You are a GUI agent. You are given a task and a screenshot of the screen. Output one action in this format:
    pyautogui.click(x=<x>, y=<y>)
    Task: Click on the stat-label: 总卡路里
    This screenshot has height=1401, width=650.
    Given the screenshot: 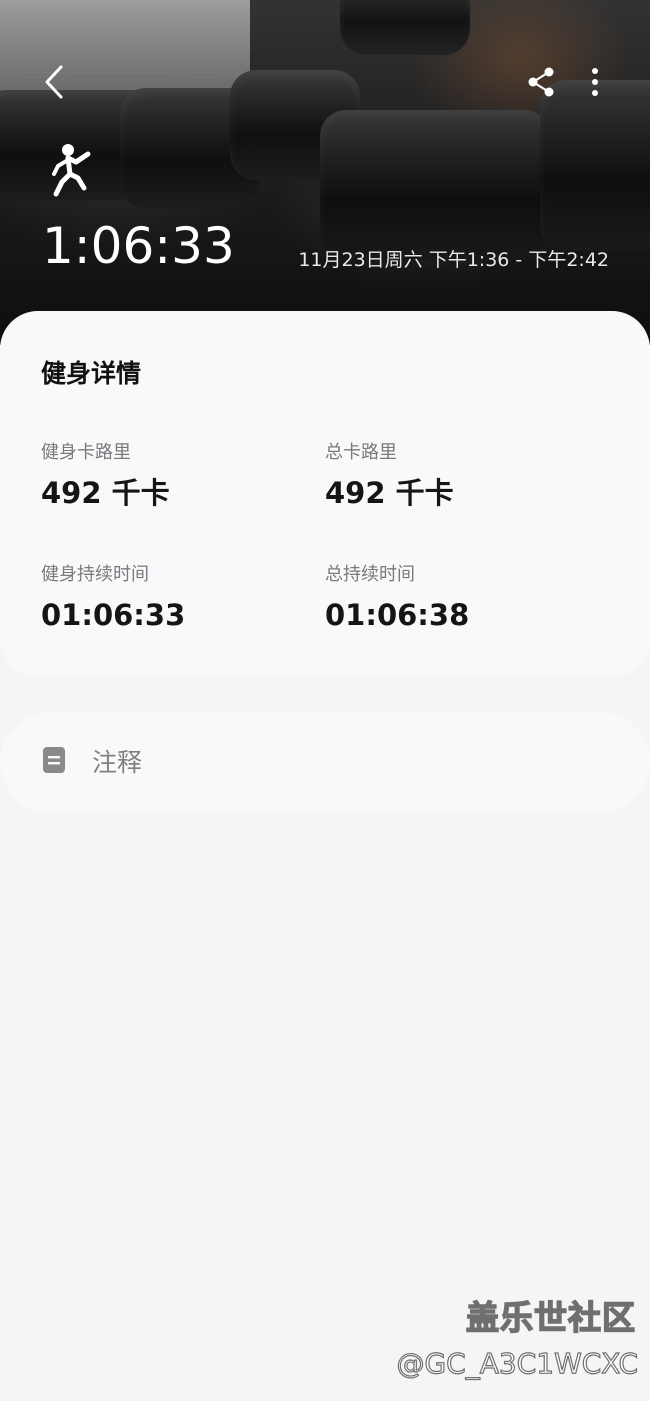 What is the action you would take?
    pyautogui.click(x=361, y=452)
    